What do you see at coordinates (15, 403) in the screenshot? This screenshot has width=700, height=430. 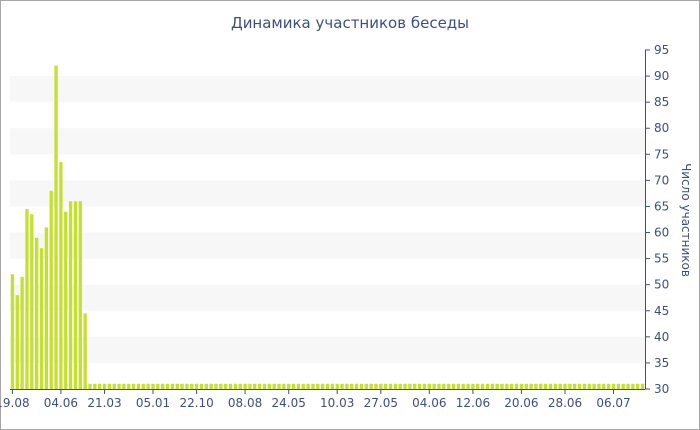 I see `x-tick-label: 19.08` at bounding box center [15, 403].